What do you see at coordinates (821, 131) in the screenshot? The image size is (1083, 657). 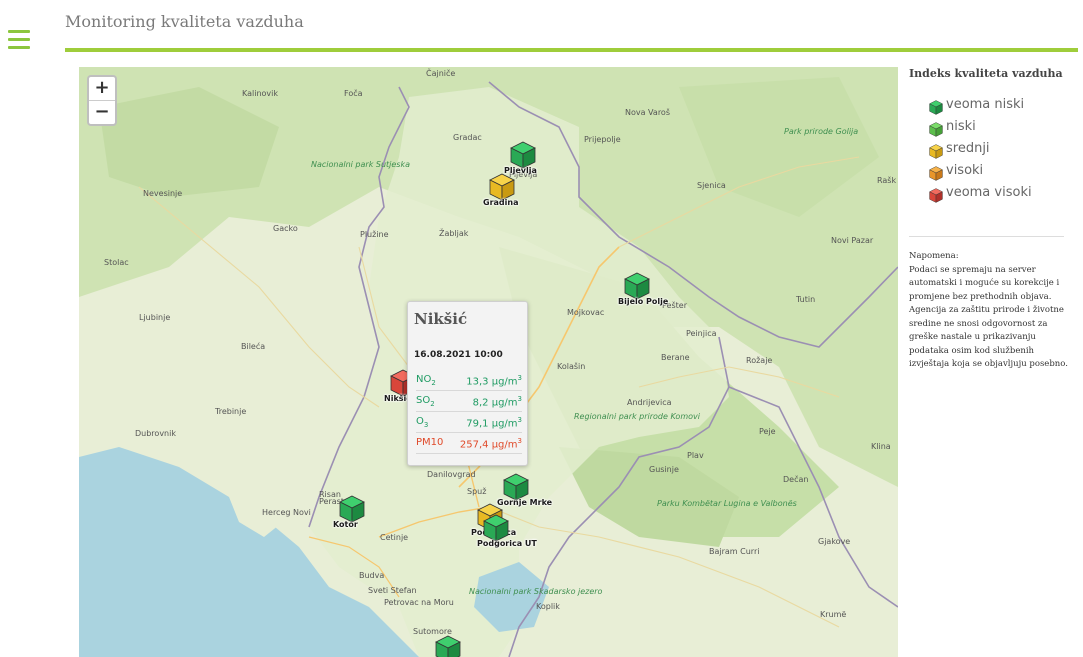 I see `place-label: Park prirode Golija` at bounding box center [821, 131].